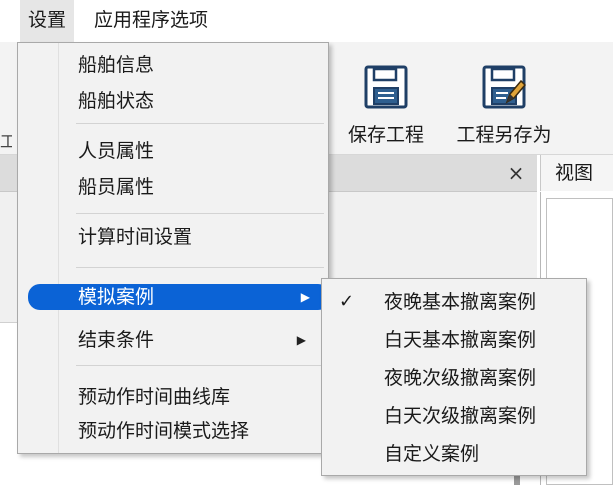 This screenshot has width=613, height=485. What do you see at coordinates (504, 87) in the screenshot?
I see `floppy-disk-pen-icon` at bounding box center [504, 87].